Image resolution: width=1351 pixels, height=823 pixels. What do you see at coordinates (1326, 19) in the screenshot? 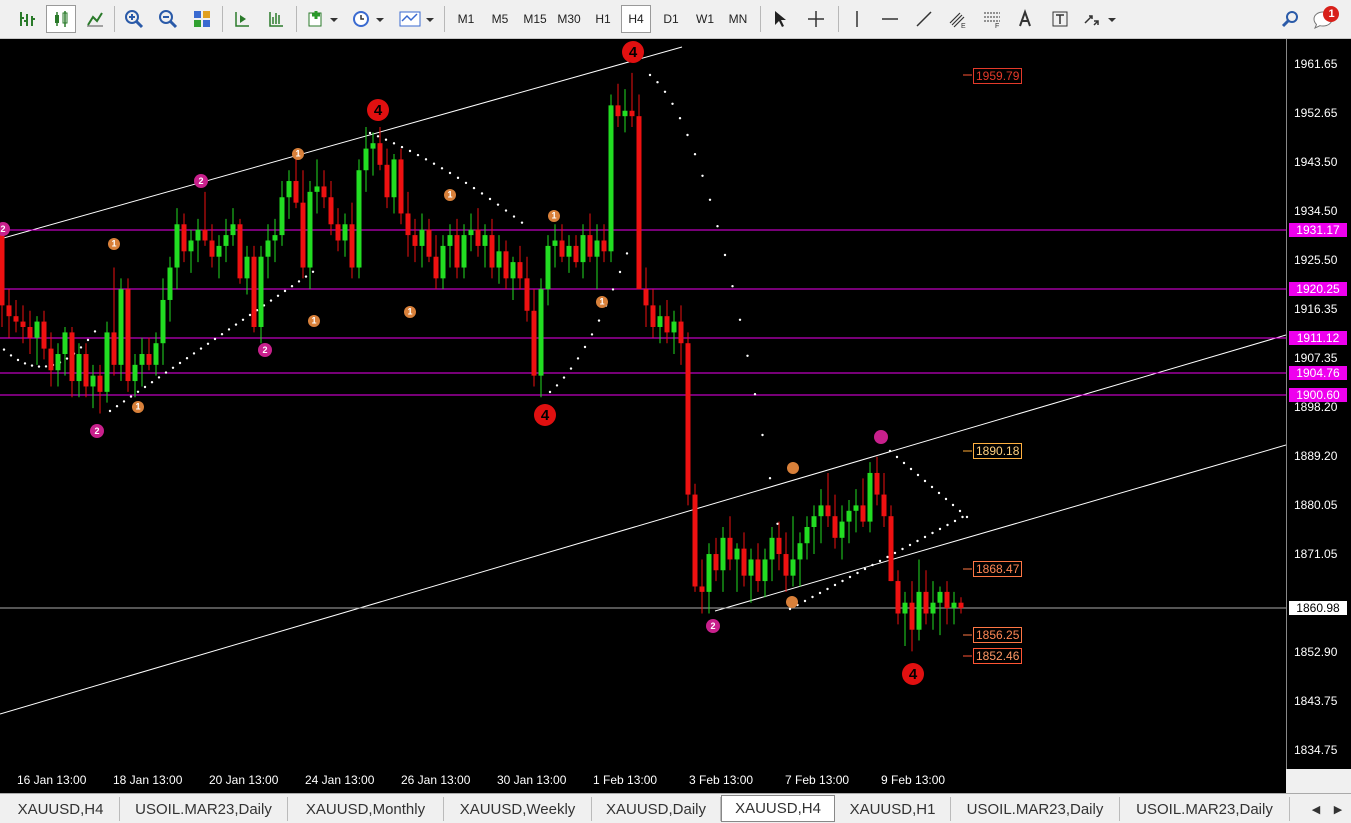
I see `notifications-icon: 1` at bounding box center [1326, 19].